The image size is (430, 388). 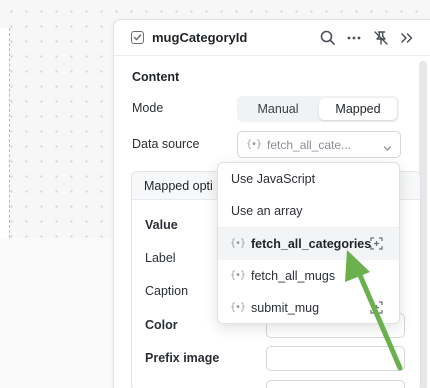 I want to click on mapped-options-title: Mapped opti, so click(x=178, y=186).